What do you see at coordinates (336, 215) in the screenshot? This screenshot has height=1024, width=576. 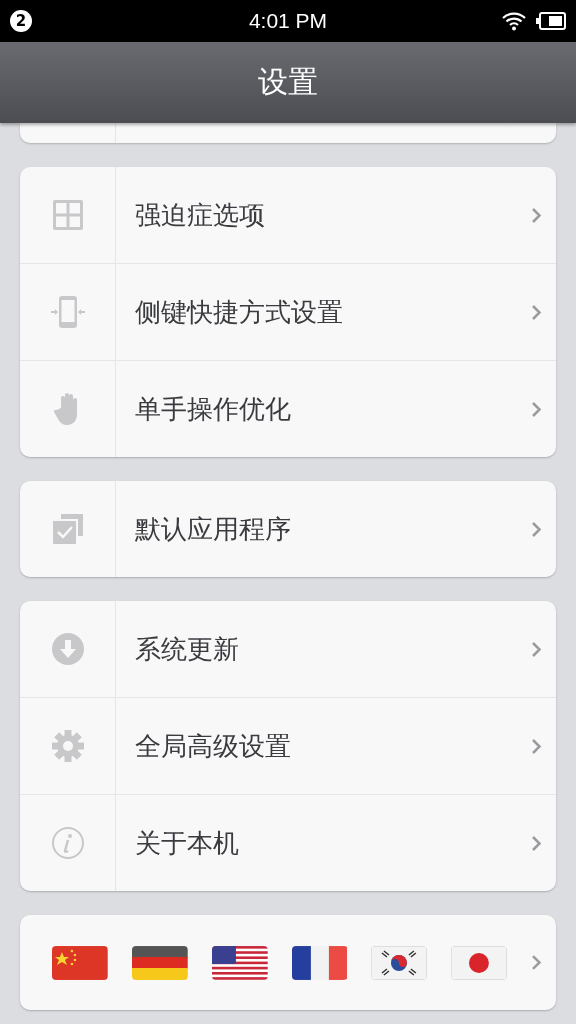 I see `settings-item: 强迫症选项` at bounding box center [336, 215].